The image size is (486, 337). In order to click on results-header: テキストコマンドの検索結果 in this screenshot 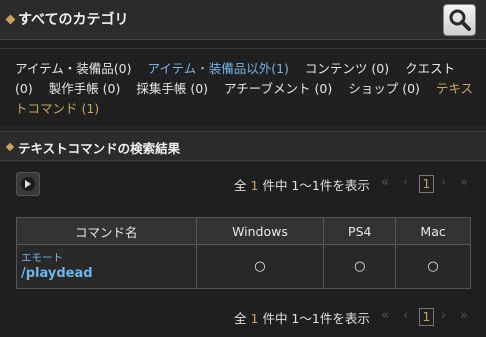, I will do `click(243, 146)`.